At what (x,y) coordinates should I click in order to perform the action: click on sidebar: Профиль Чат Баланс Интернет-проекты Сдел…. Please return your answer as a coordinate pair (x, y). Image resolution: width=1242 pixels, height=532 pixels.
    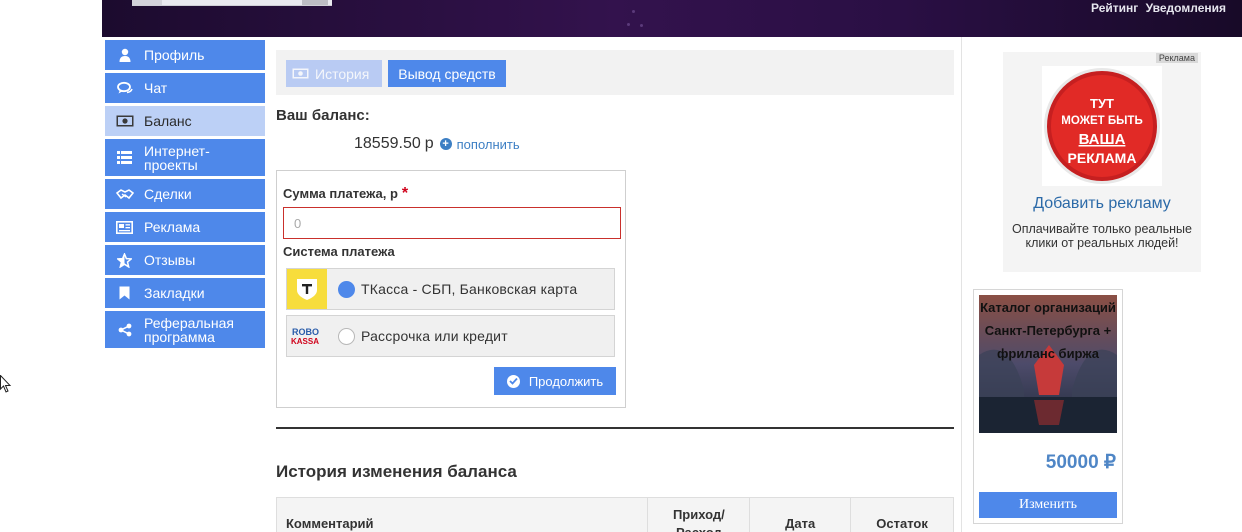
    Looking at the image, I should click on (185, 195).